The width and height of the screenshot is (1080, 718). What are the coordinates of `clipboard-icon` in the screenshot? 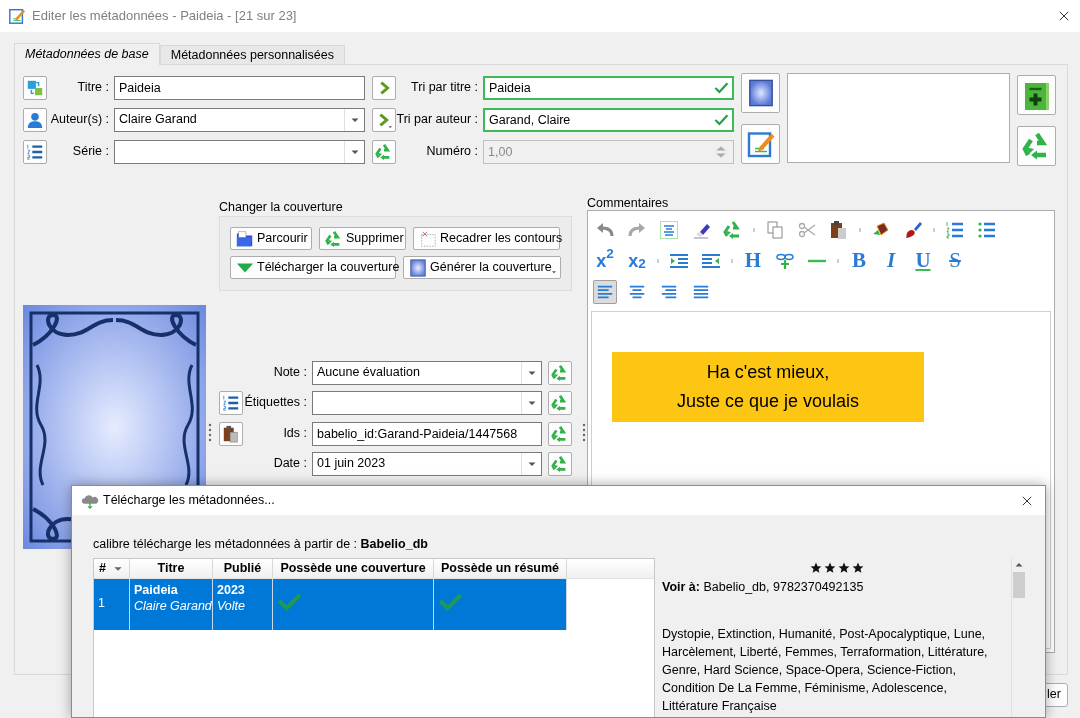 It's located at (231, 433).